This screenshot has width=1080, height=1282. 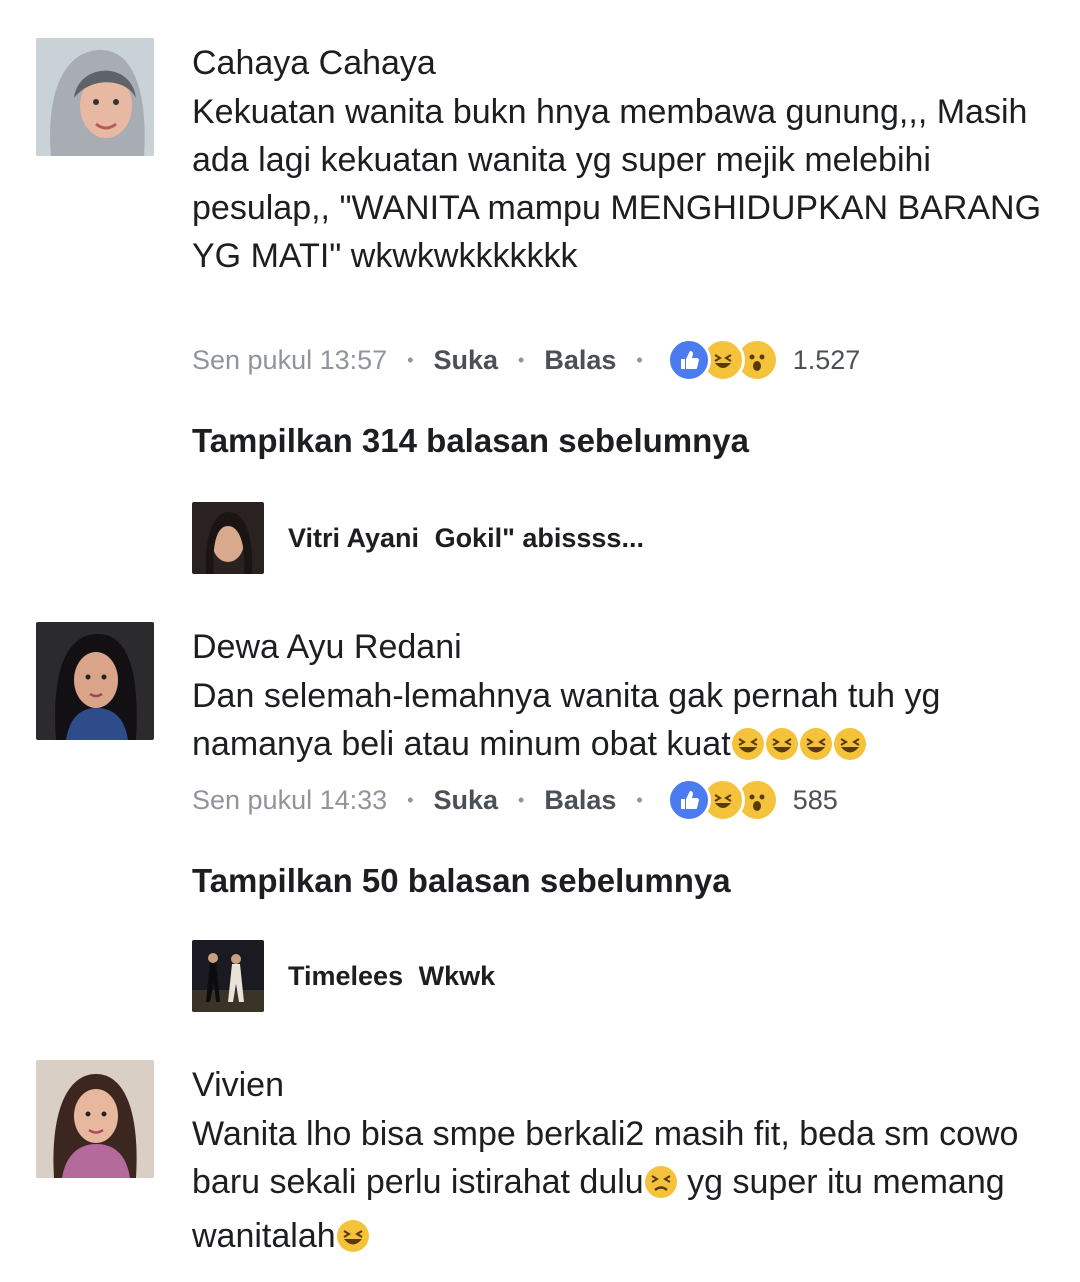 What do you see at coordinates (353, 538) in the screenshot?
I see `reply-author-name: Vitri Ayani` at bounding box center [353, 538].